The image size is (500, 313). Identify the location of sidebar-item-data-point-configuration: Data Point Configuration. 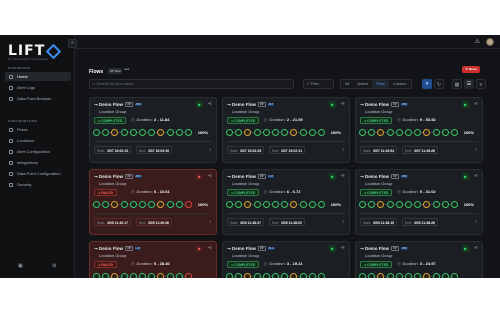
(38, 173).